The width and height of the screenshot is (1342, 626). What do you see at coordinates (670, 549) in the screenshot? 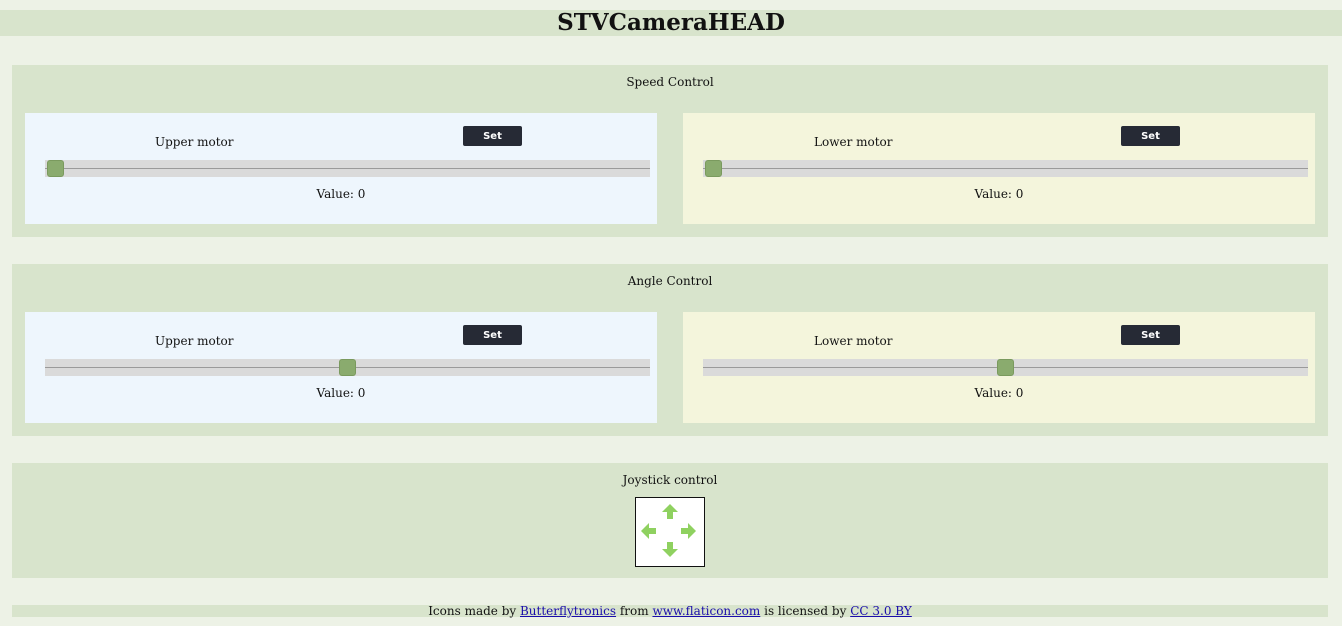
I see `arrow-down-icon` at bounding box center [670, 549].